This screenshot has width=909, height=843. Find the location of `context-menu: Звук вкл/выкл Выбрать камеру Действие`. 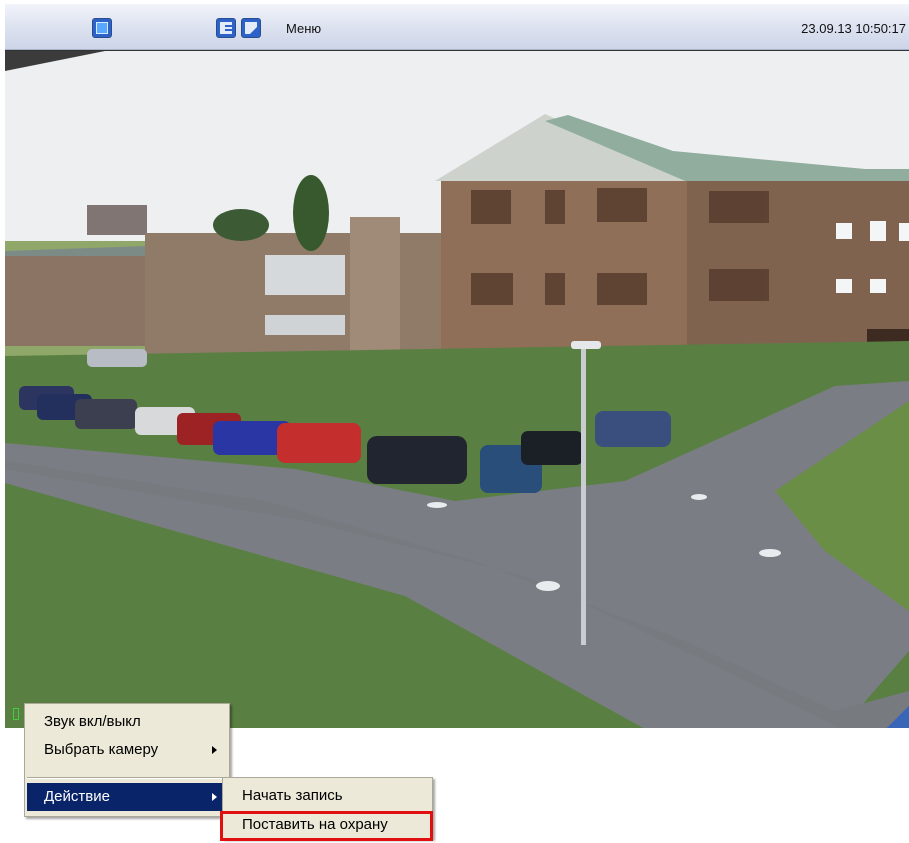

context-menu: Звук вкл/выкл Выбрать камеру Действие is located at coordinates (127, 760).